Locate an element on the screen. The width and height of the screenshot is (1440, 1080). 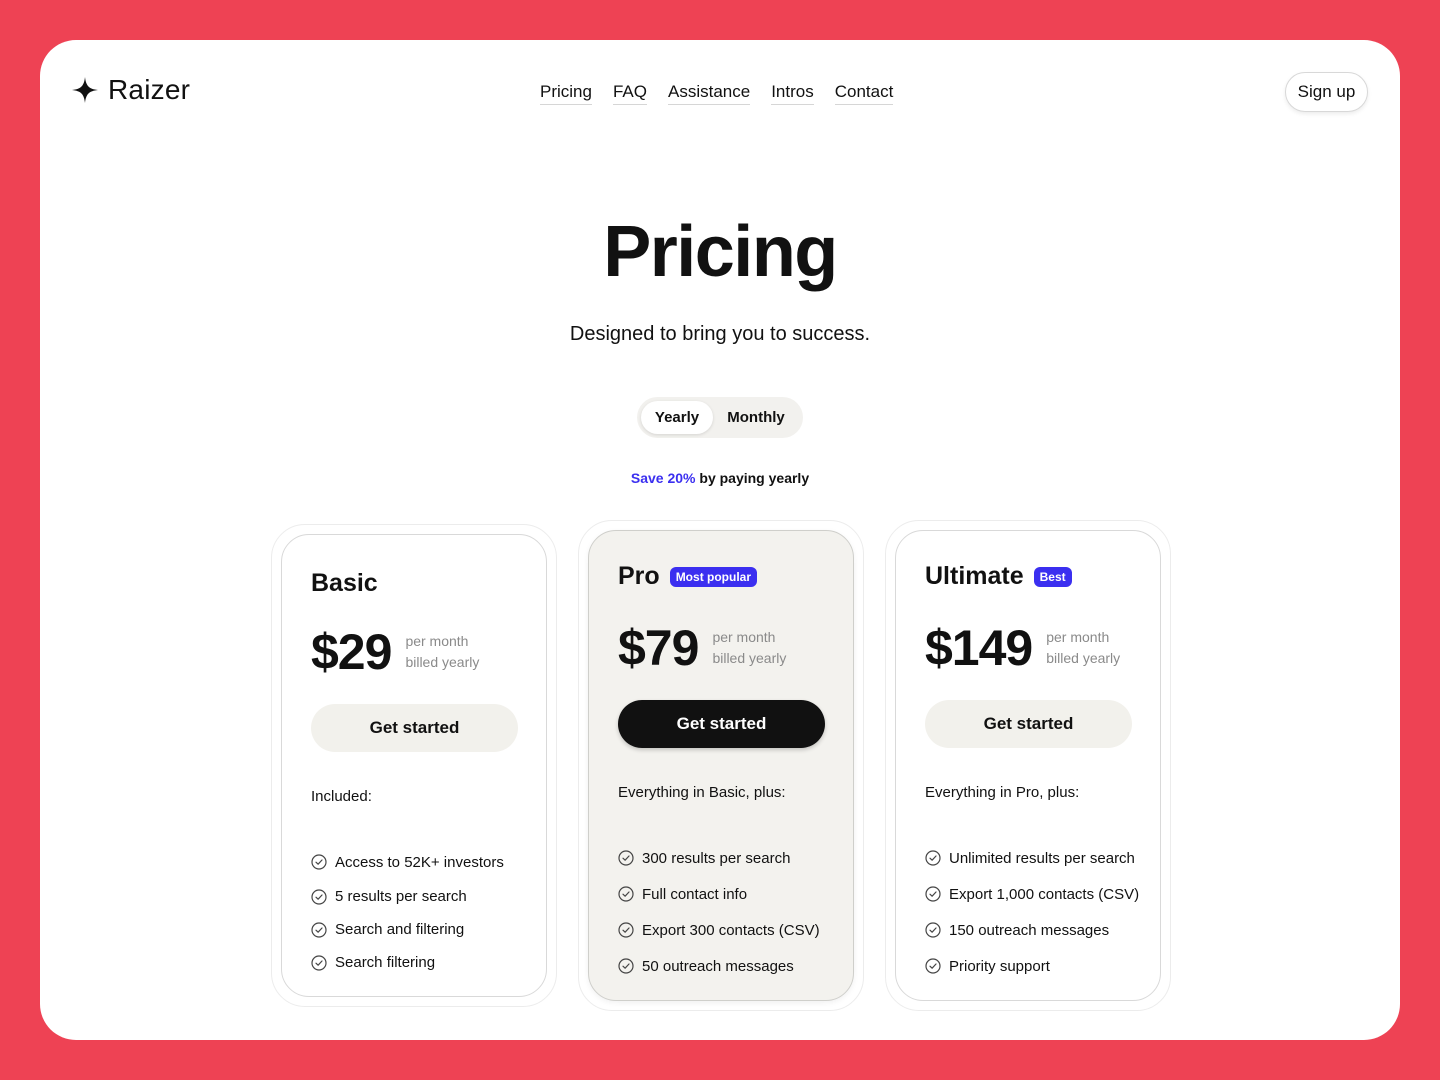
plan-price: $29 is located at coordinates (351, 652).